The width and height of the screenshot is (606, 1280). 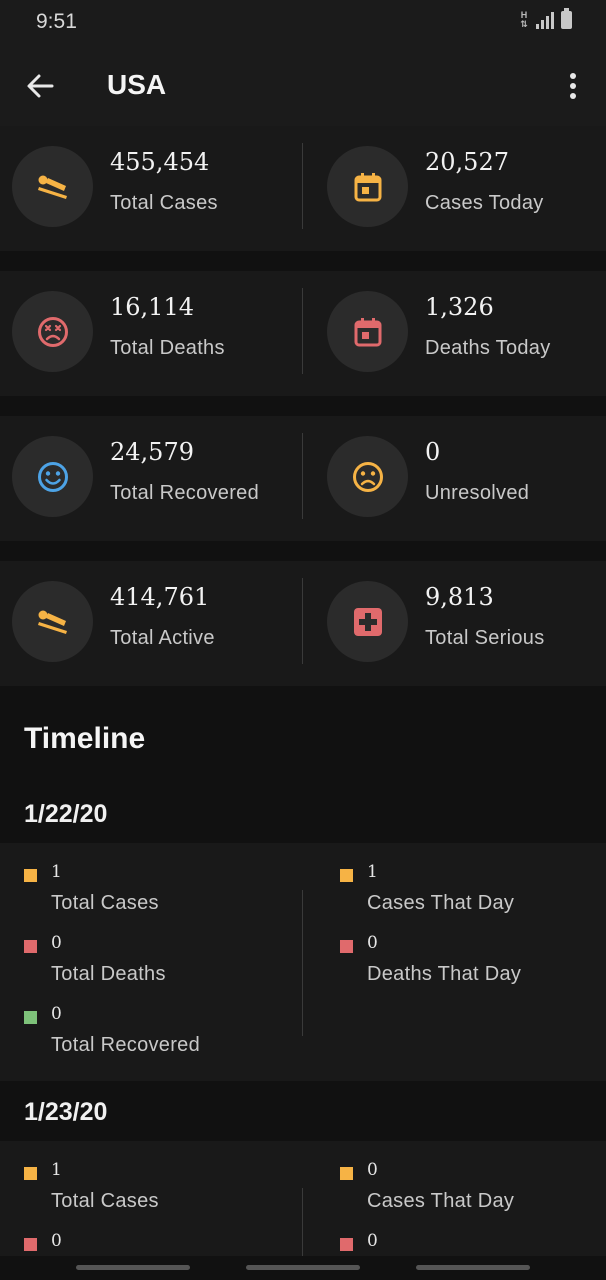 What do you see at coordinates (367, 476) in the screenshot?
I see `sad-face-icon` at bounding box center [367, 476].